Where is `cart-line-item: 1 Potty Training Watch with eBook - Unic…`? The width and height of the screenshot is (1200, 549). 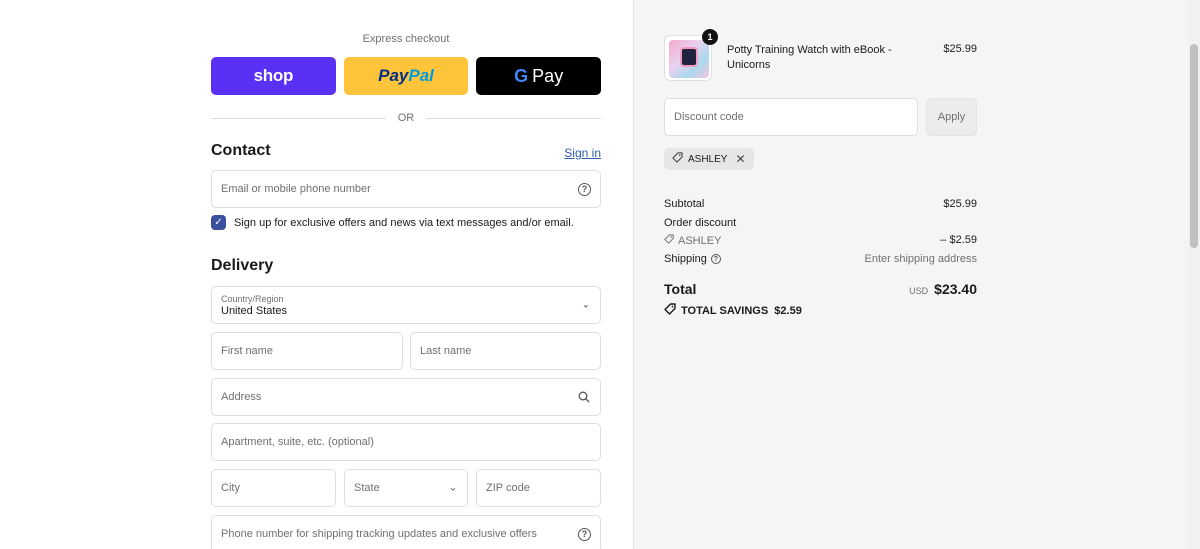
cart-line-item: 1 Potty Training Watch with eBook - Unic… is located at coordinates (820, 55).